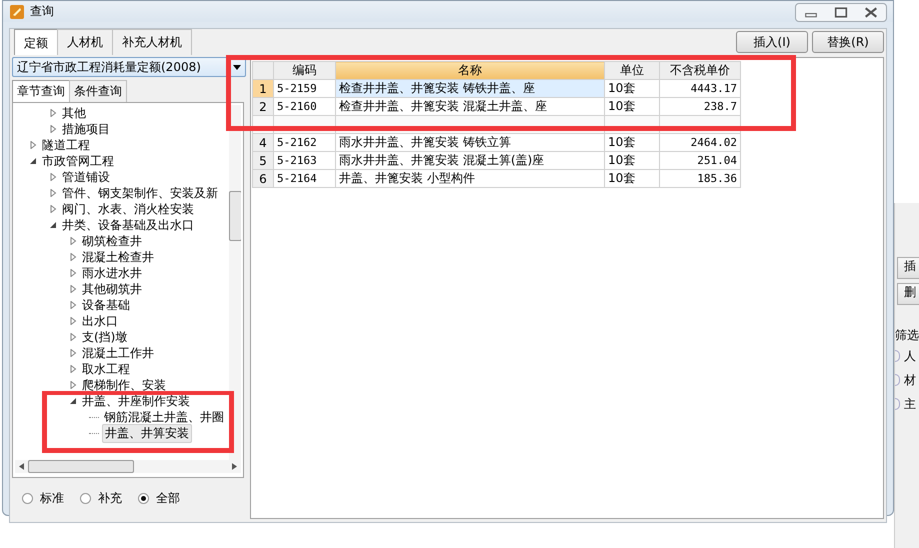 The height and width of the screenshot is (548, 919). I want to click on partial-button: 插, so click(908, 268).